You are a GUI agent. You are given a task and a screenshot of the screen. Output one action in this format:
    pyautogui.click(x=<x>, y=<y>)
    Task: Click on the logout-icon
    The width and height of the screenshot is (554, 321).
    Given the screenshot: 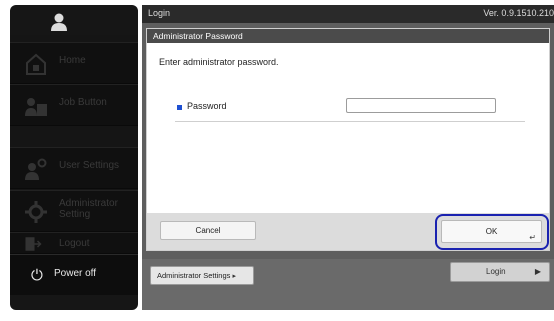 What is the action you would take?
    pyautogui.click(x=33, y=244)
    